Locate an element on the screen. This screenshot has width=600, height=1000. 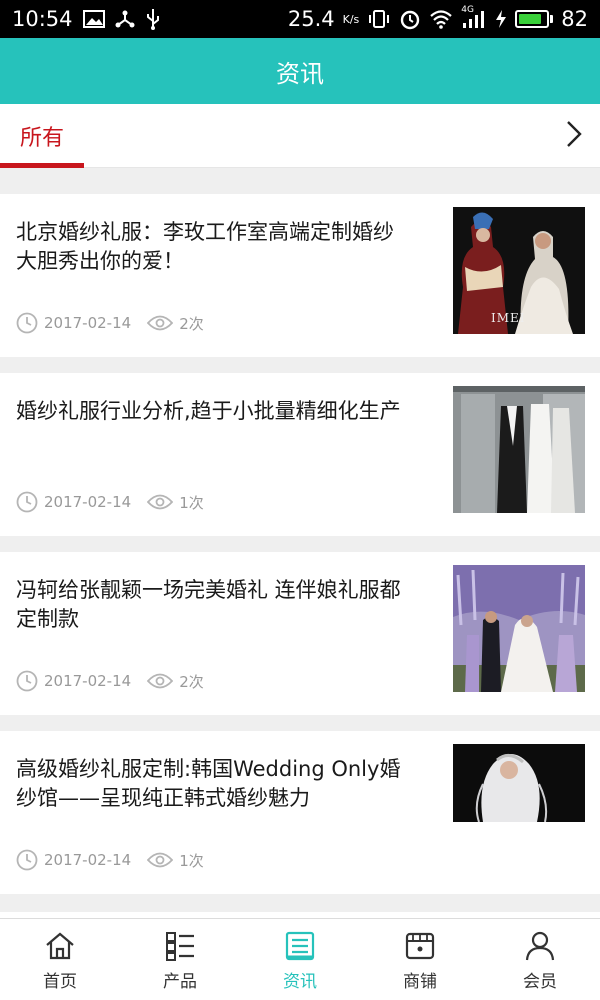
wifi-icon is located at coordinates (441, 19).